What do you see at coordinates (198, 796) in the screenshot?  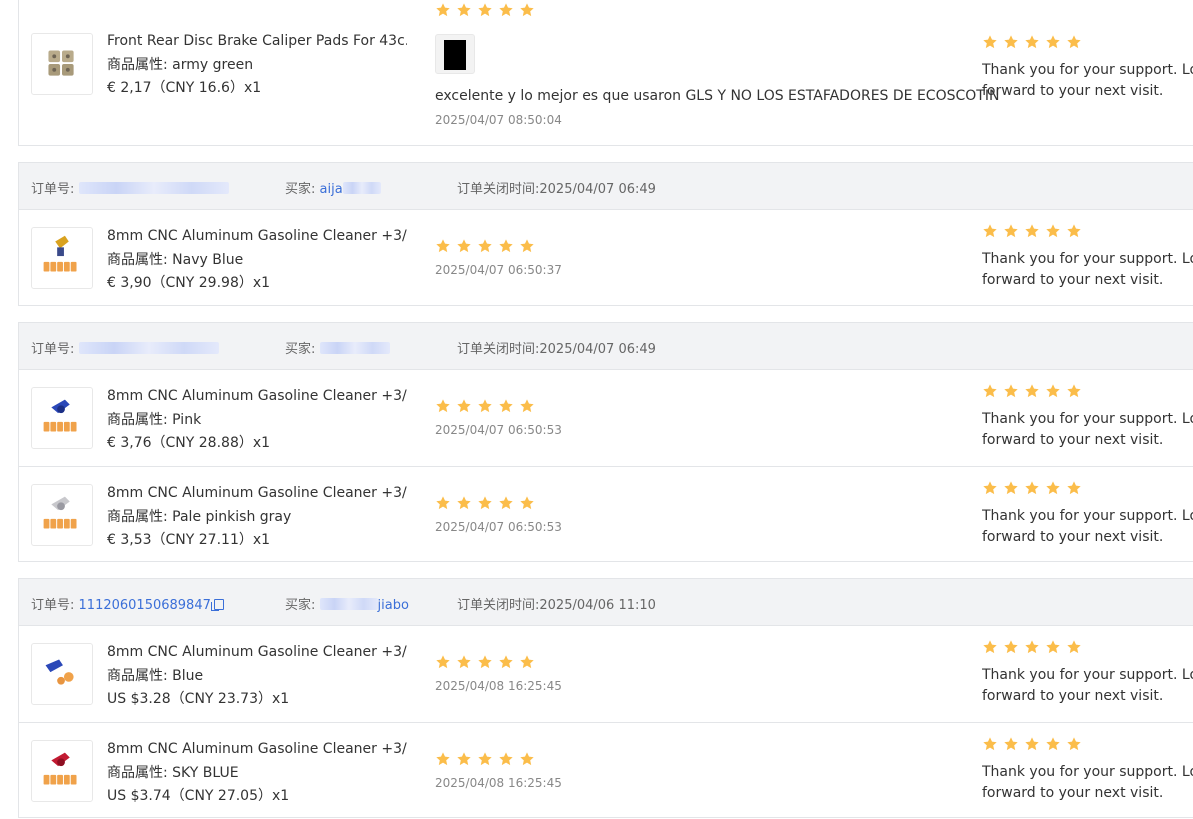 I see `product-price: US $3.74（CNY 27.05）x1` at bounding box center [198, 796].